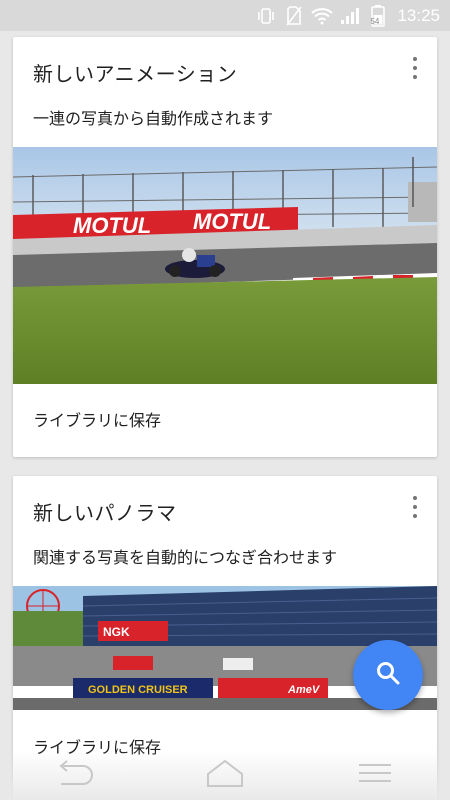  What do you see at coordinates (97, 419) in the screenshot?
I see `save-to-library-button: ライブラリに保存` at bounding box center [97, 419].